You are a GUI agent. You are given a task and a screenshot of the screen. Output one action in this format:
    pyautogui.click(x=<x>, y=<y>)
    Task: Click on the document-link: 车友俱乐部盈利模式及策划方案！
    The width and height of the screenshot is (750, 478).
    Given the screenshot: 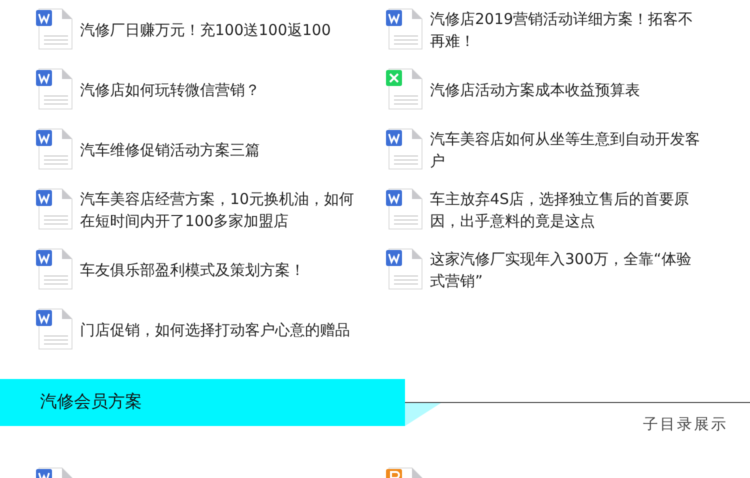 What is the action you would take?
    pyautogui.click(x=192, y=270)
    